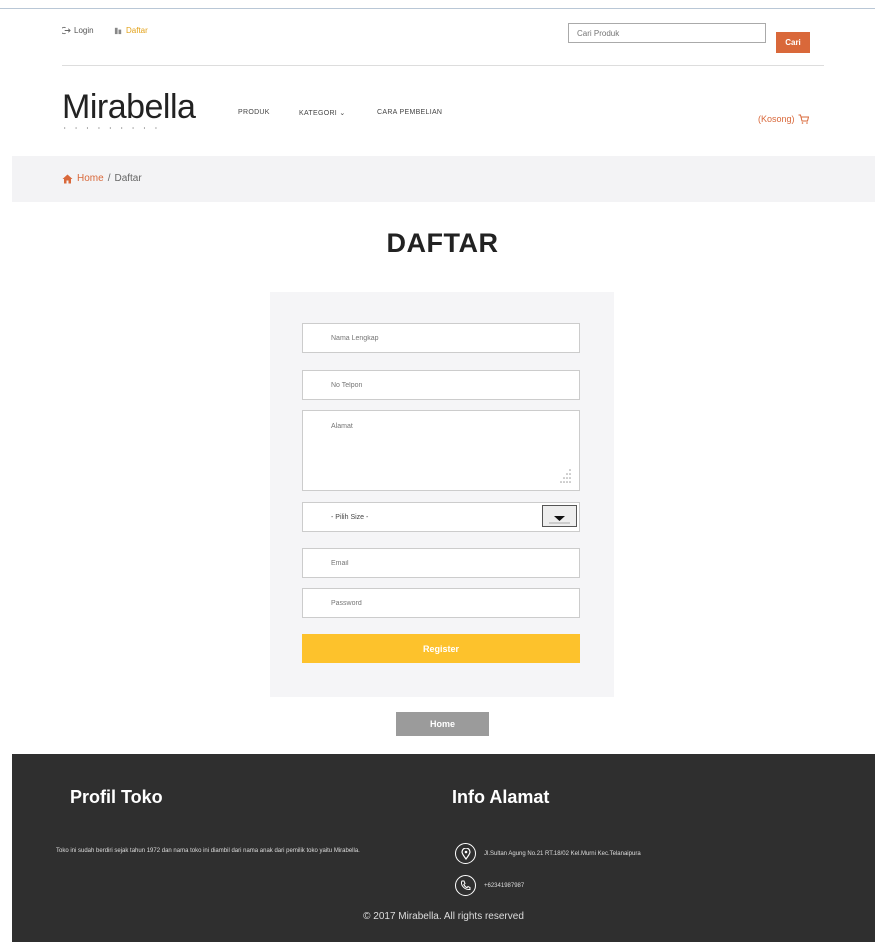 The image size is (875, 942). What do you see at coordinates (442, 243) in the screenshot?
I see `page-title: DAFTAR` at bounding box center [442, 243].